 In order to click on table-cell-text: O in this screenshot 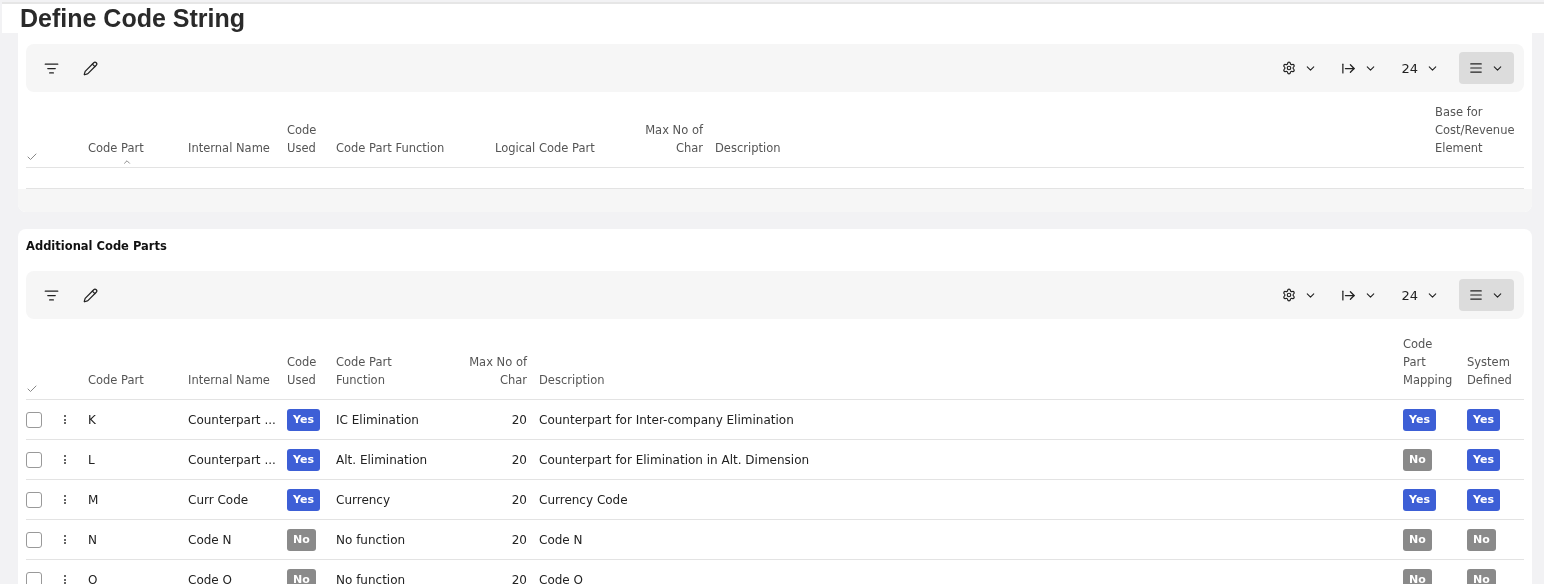, I will do `click(93, 578)`.